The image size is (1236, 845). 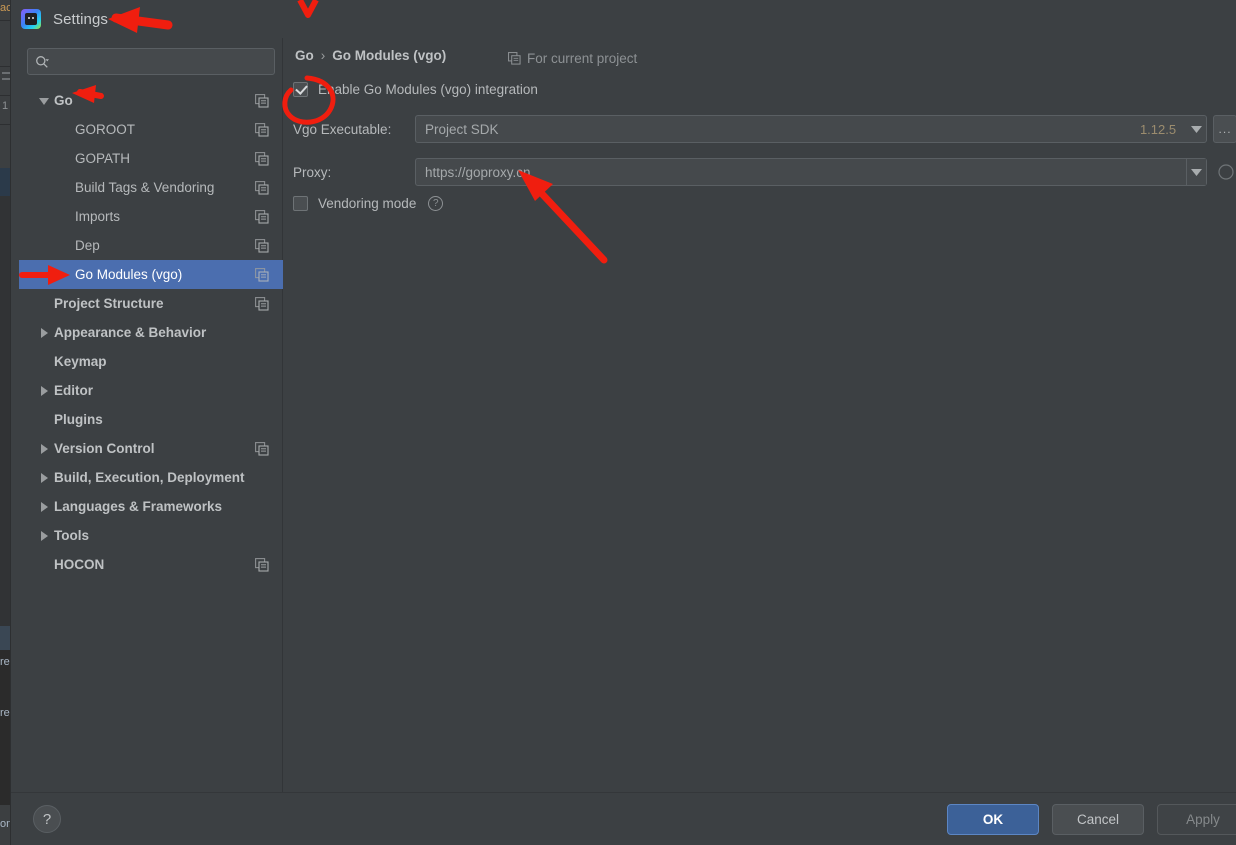 What do you see at coordinates (5, 713) in the screenshot?
I see `ide-fragment-3: re` at bounding box center [5, 713].